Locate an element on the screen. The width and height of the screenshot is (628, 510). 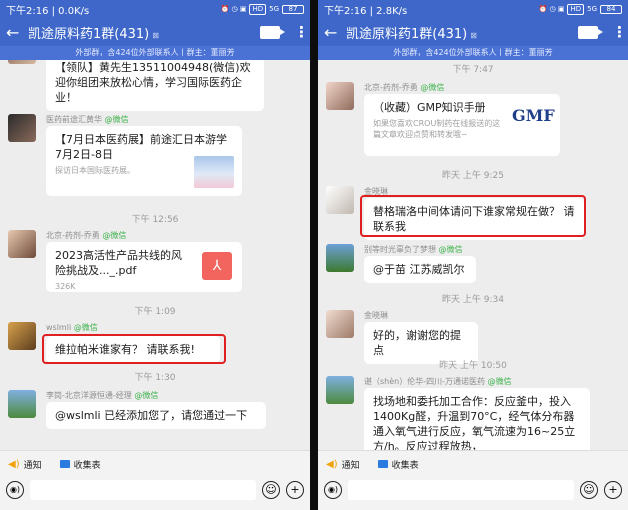
battery-icon: 87 is located at coordinates (293, 9).